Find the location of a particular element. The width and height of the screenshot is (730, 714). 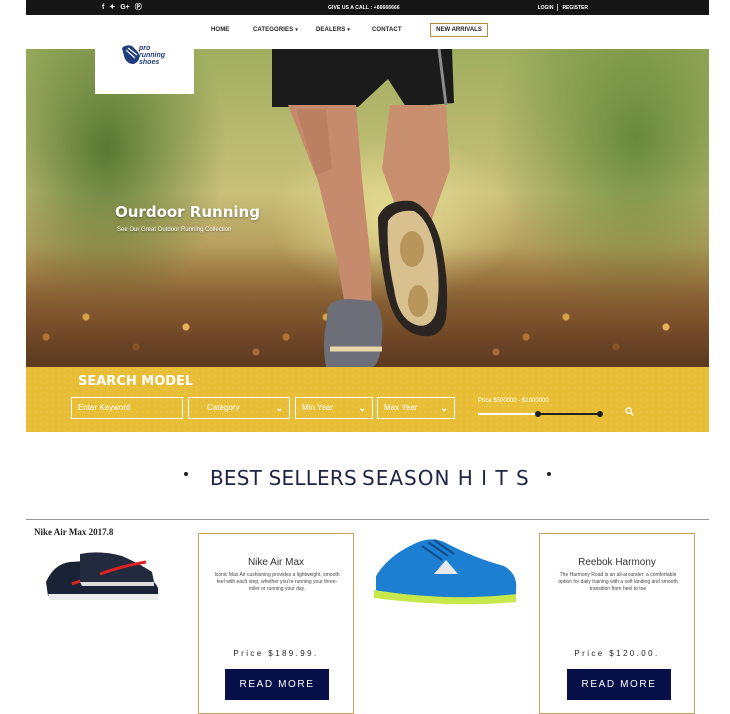

nike-shoe-image is located at coordinates (104, 577).